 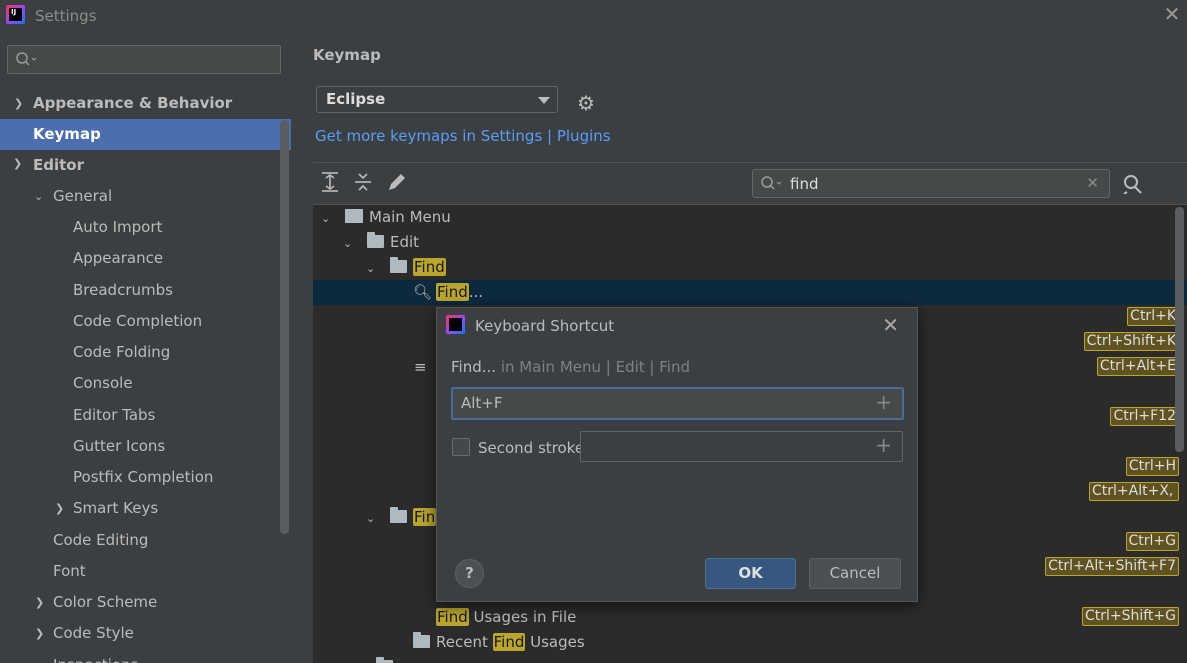 What do you see at coordinates (750, 573) in the screenshot?
I see `ok-button: OK` at bounding box center [750, 573].